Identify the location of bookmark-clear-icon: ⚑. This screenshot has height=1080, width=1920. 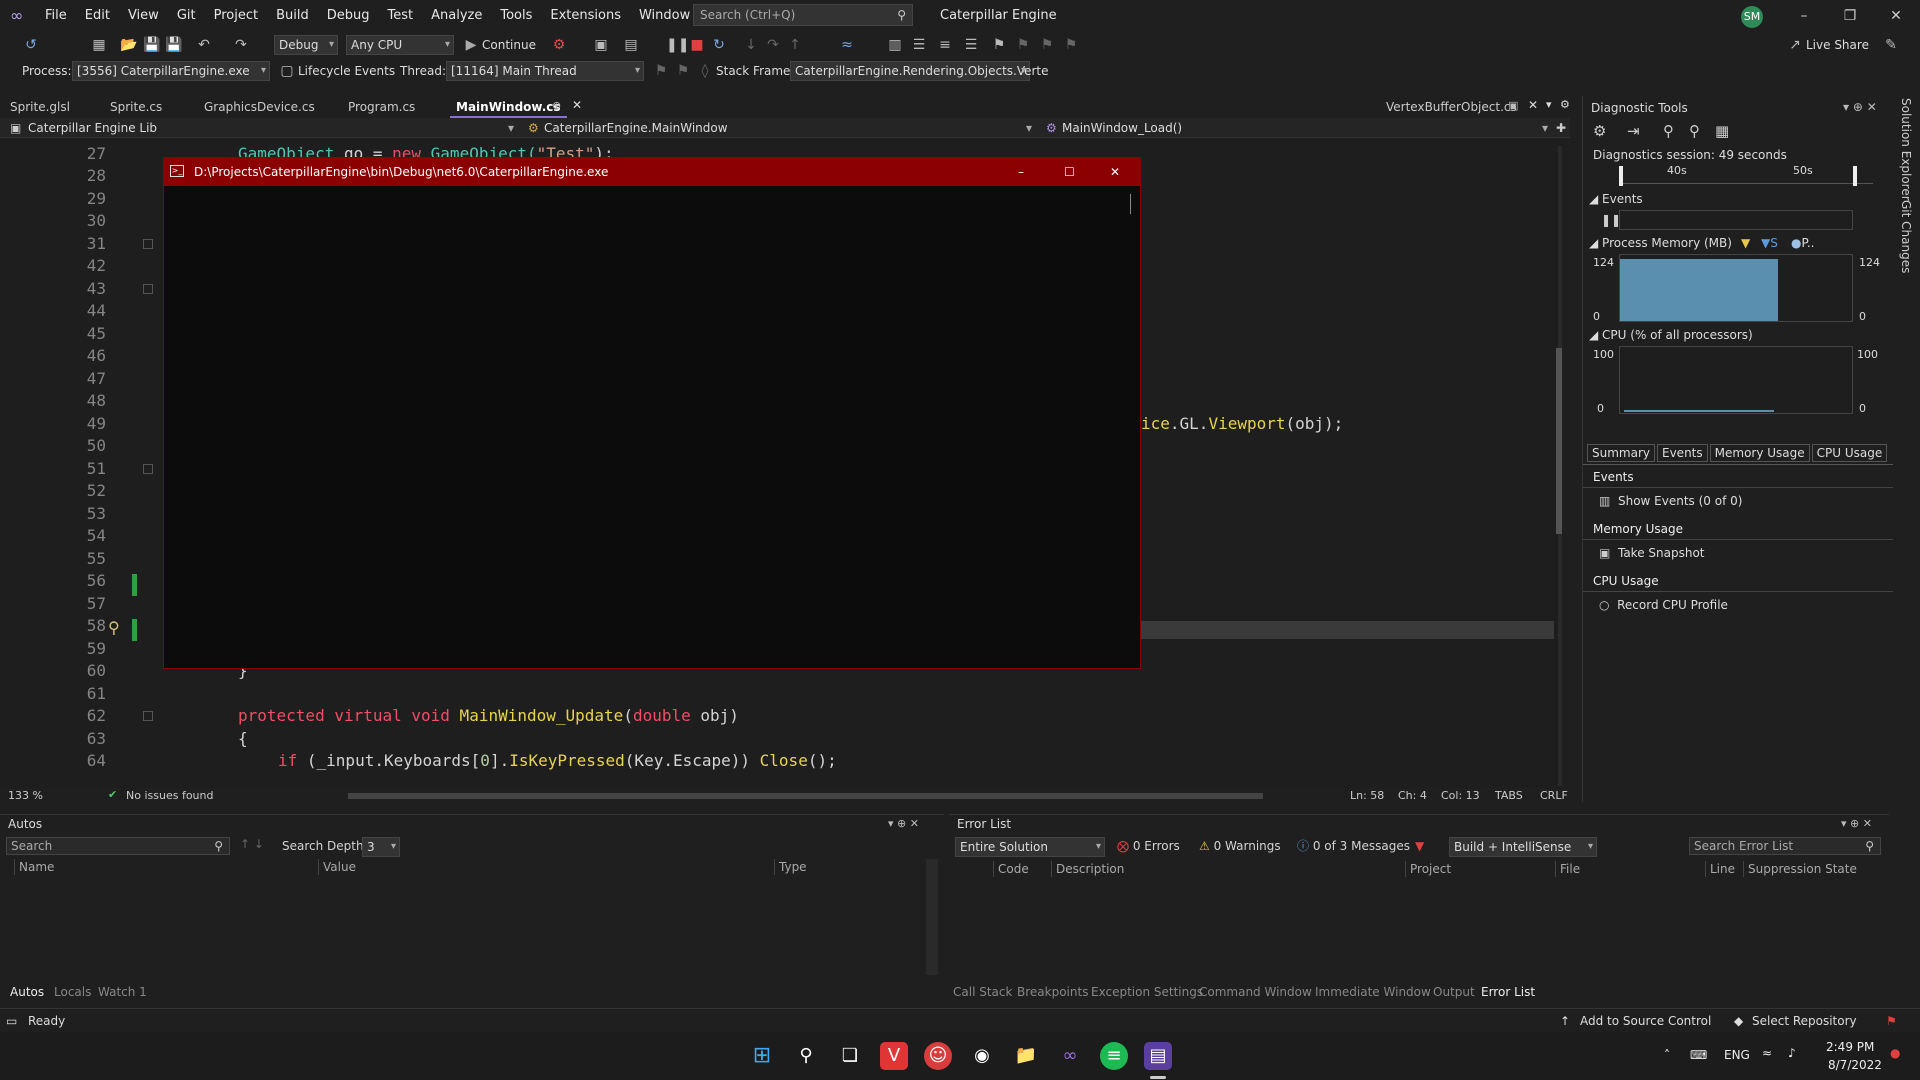
(1071, 45).